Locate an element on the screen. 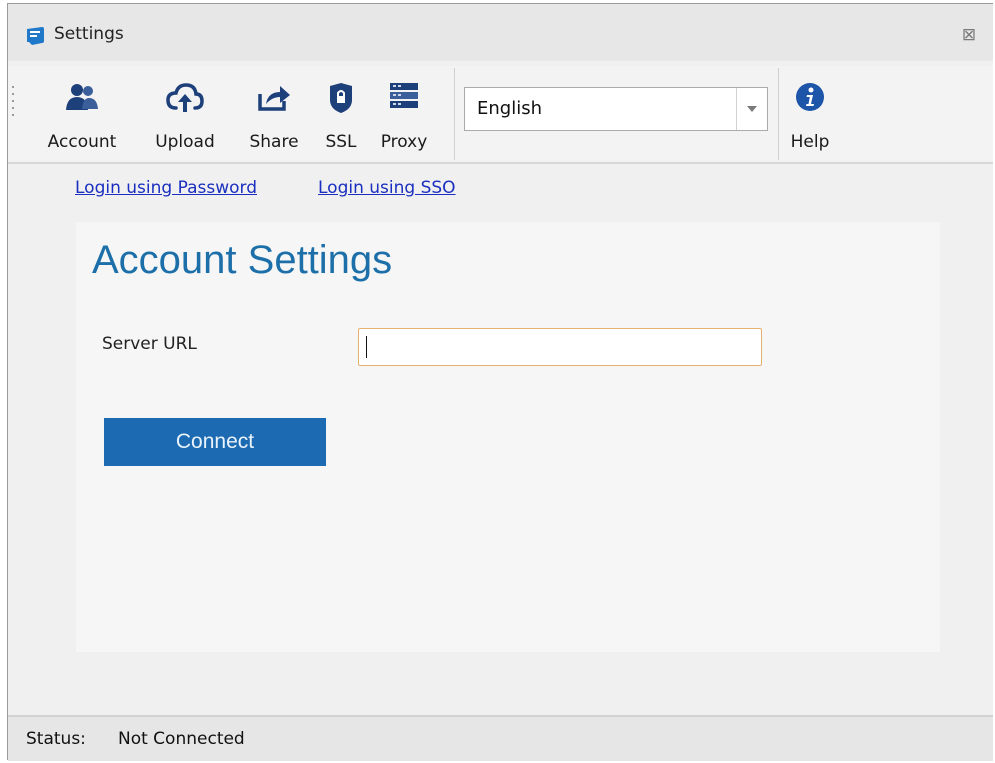  toolbar-upload-label: Upload is located at coordinates (185, 142).